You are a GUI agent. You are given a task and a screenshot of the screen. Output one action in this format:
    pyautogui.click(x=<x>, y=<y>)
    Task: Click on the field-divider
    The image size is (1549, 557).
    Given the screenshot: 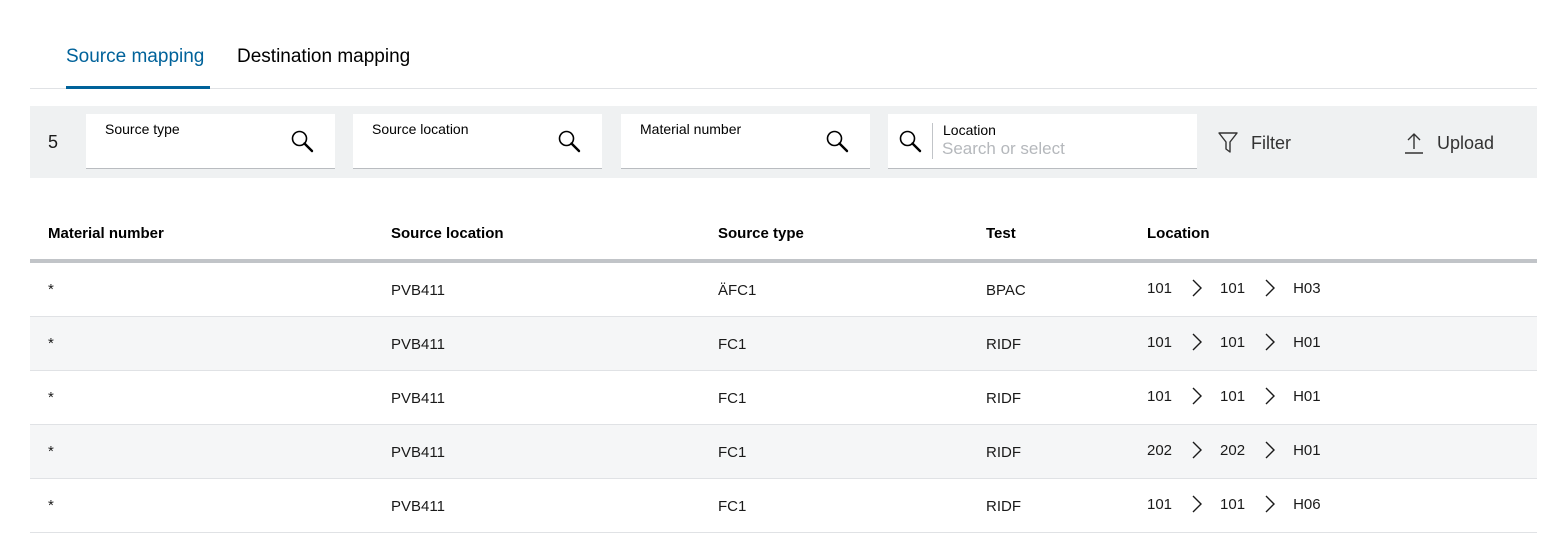 What is the action you would take?
    pyautogui.click(x=932, y=141)
    